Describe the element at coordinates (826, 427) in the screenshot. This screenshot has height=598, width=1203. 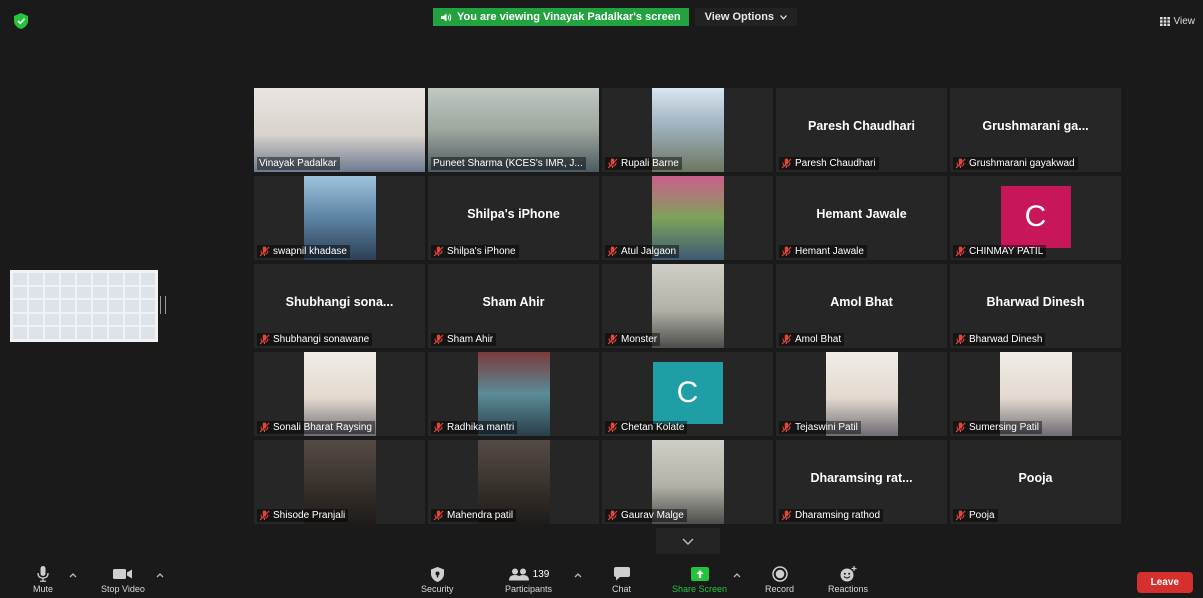
I see `participant-name: Tejaswini Patil` at that location.